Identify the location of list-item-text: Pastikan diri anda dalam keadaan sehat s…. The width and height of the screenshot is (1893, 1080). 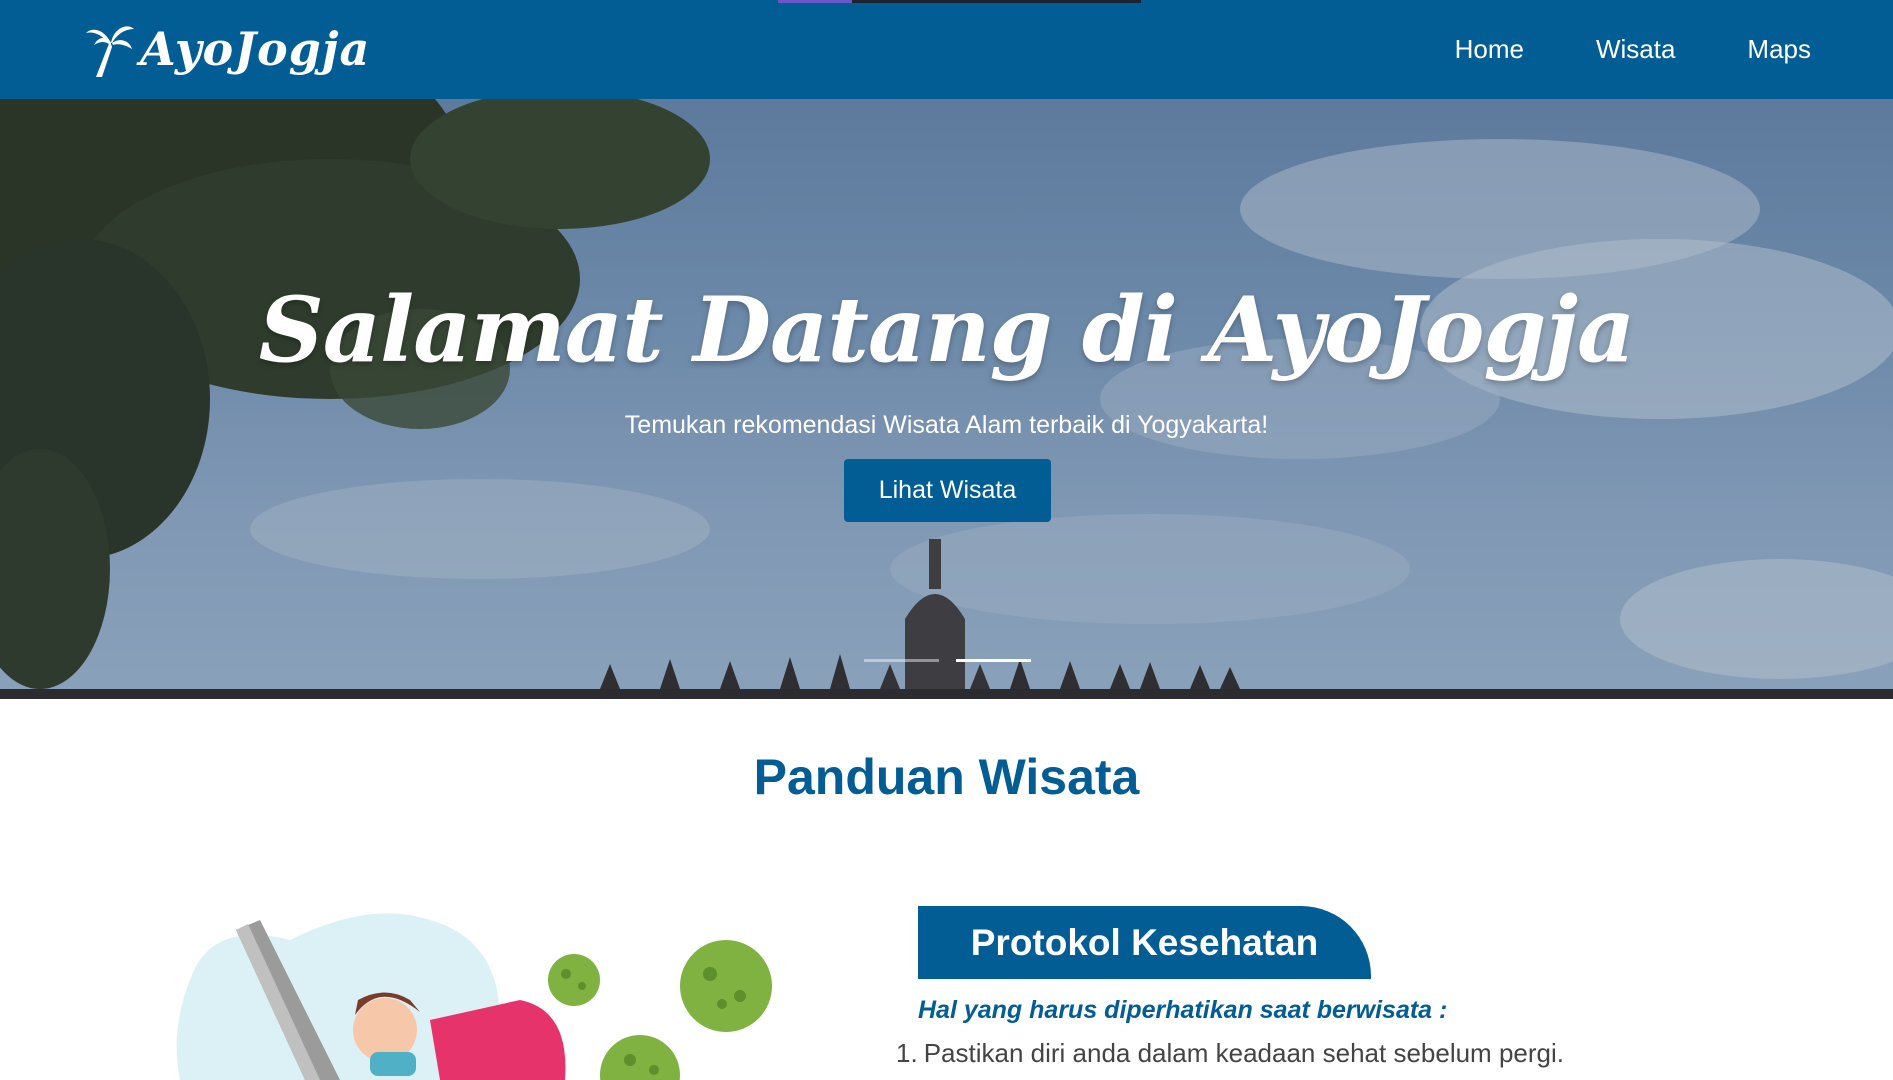
(1243, 1053).